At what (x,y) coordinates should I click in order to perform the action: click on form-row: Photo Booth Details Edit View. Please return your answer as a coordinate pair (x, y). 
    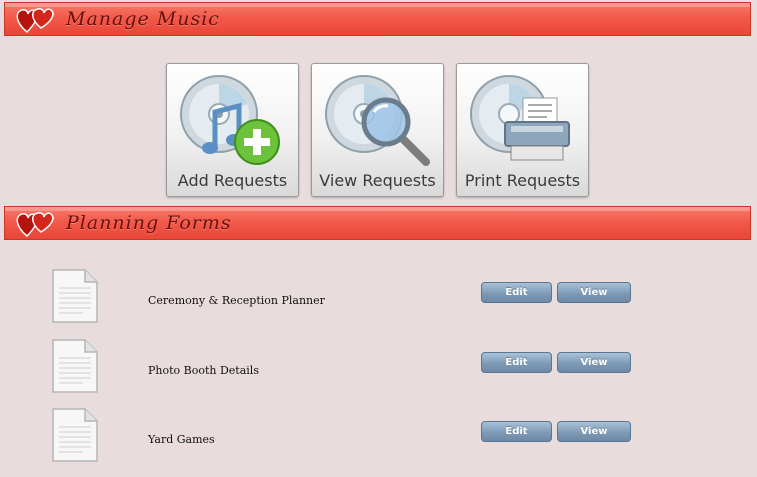
    Looking at the image, I should click on (378, 373).